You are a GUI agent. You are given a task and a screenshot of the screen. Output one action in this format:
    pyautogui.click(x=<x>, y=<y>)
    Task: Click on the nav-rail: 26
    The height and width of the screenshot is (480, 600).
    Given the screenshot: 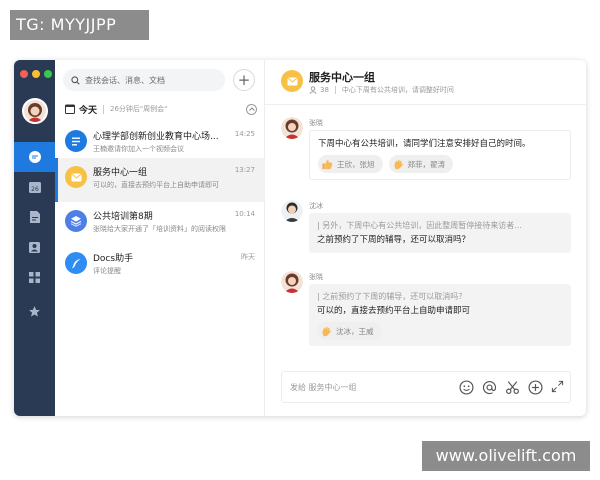 What is the action you would take?
    pyautogui.click(x=34, y=238)
    